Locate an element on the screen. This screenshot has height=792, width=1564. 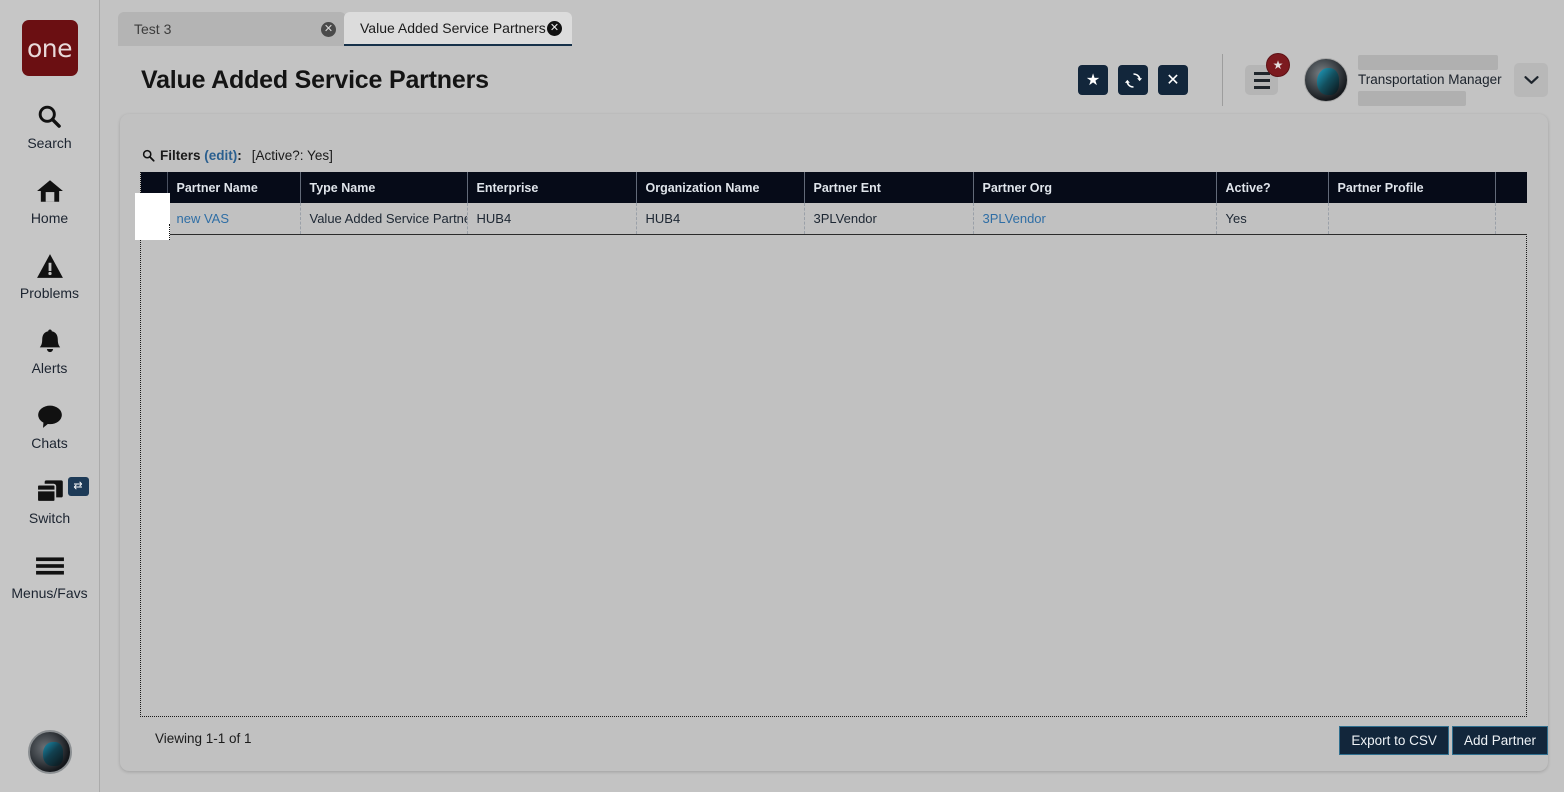
column-header-partner-org: Partner Org is located at coordinates (1095, 187).